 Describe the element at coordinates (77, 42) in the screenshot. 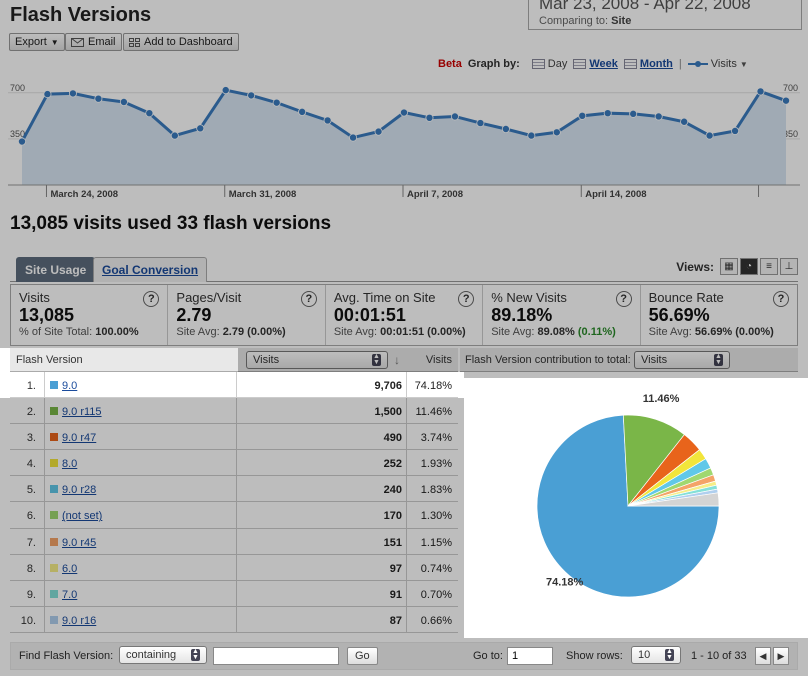

I see `envelope-icon` at that location.